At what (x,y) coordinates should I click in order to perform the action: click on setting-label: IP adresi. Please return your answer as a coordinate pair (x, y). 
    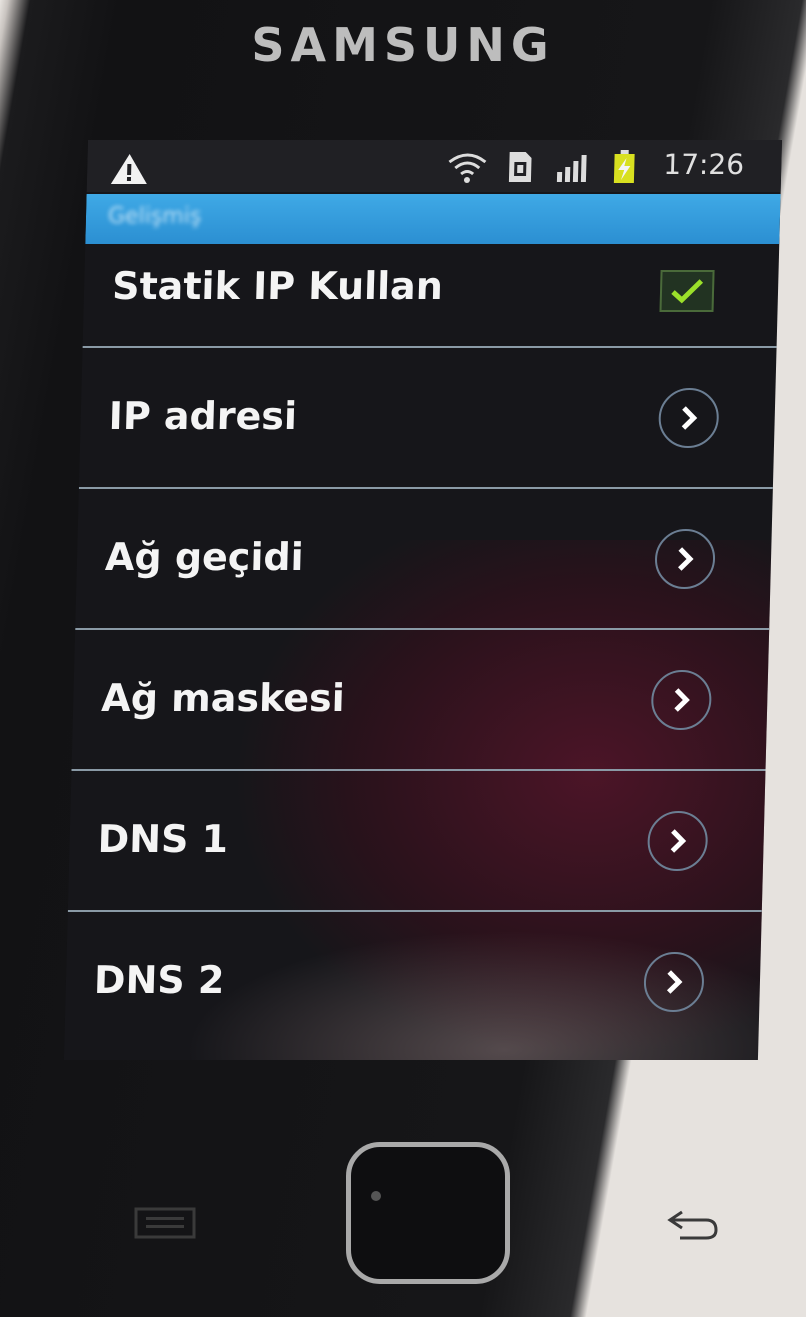
    Looking at the image, I should click on (203, 416).